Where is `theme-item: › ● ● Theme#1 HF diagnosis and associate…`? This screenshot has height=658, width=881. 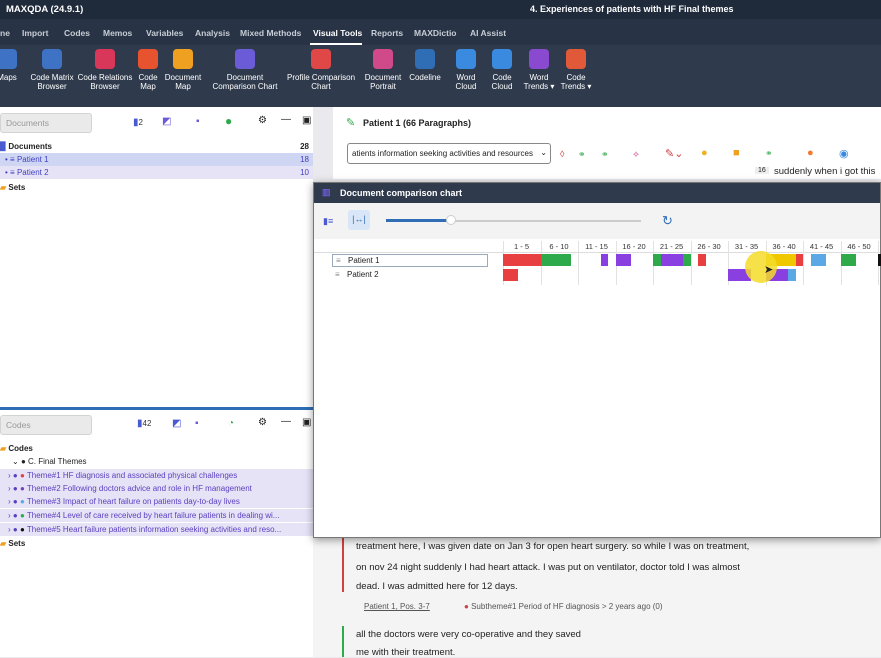
theme-item: › ● ● Theme#1 HF diagnosis and associate… is located at coordinates (156, 475).